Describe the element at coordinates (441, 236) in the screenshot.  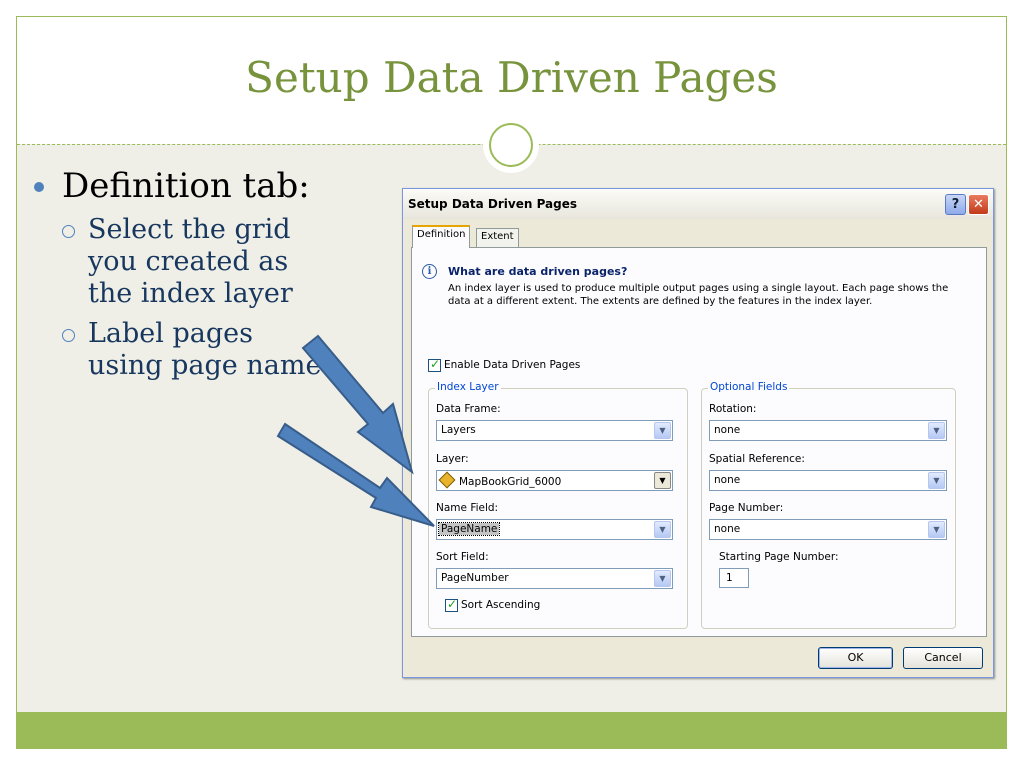
I see `tab-definition: Definition` at that location.